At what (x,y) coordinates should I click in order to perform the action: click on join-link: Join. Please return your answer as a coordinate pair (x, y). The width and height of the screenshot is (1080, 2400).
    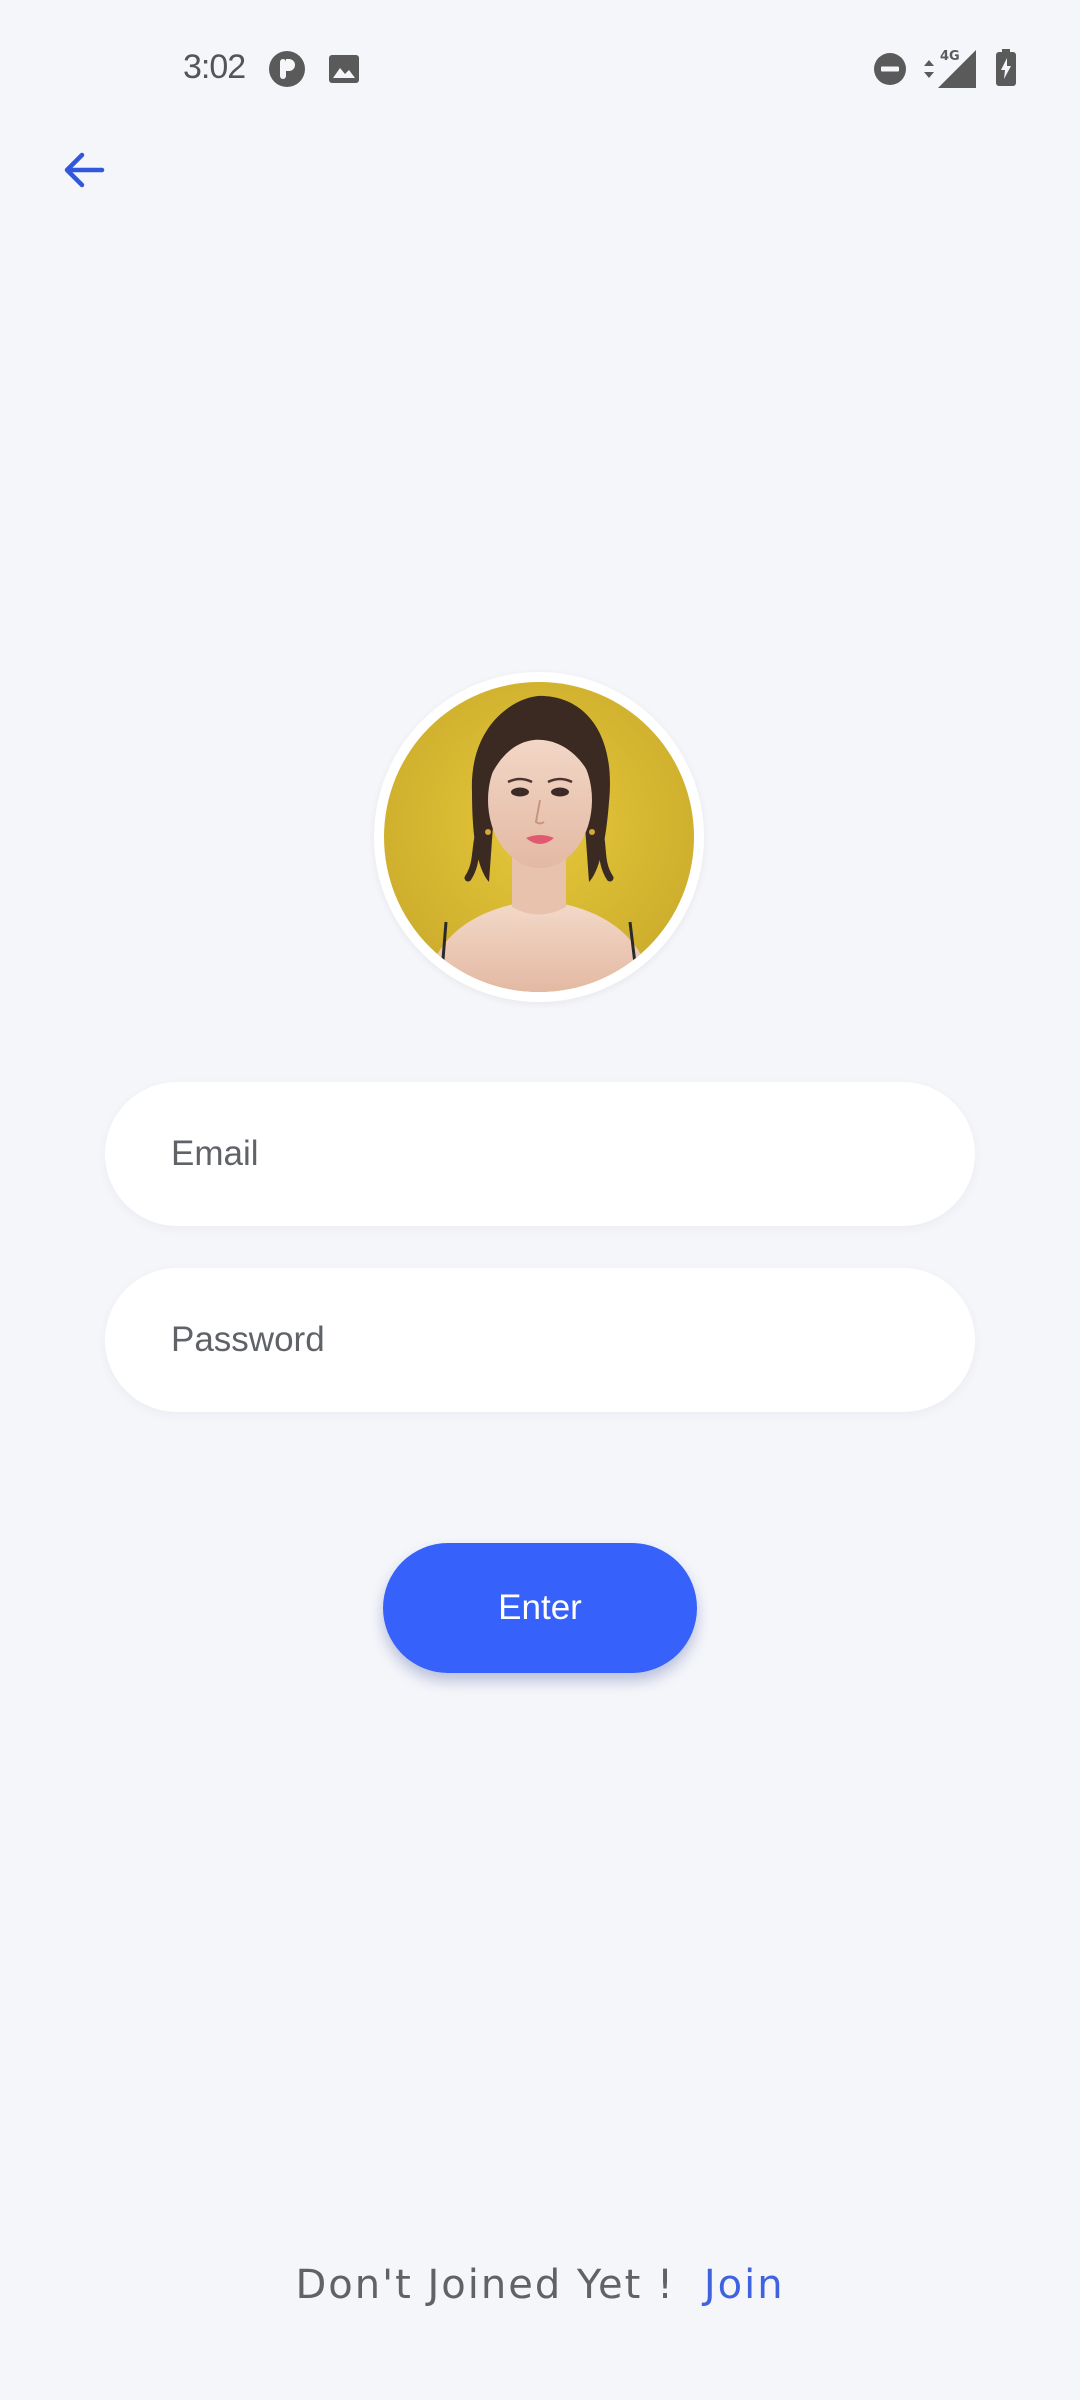
    Looking at the image, I should click on (744, 2285).